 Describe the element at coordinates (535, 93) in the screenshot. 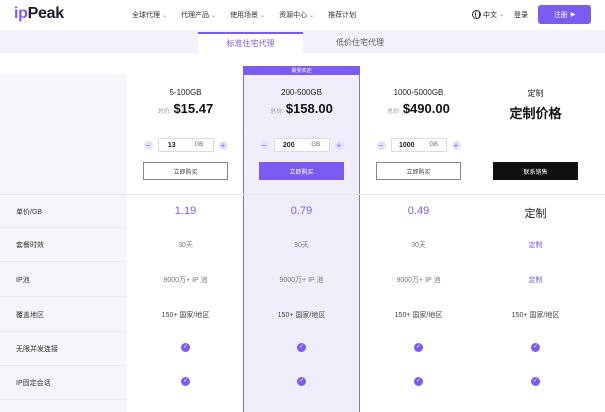

I see `plan-range: 定制` at that location.